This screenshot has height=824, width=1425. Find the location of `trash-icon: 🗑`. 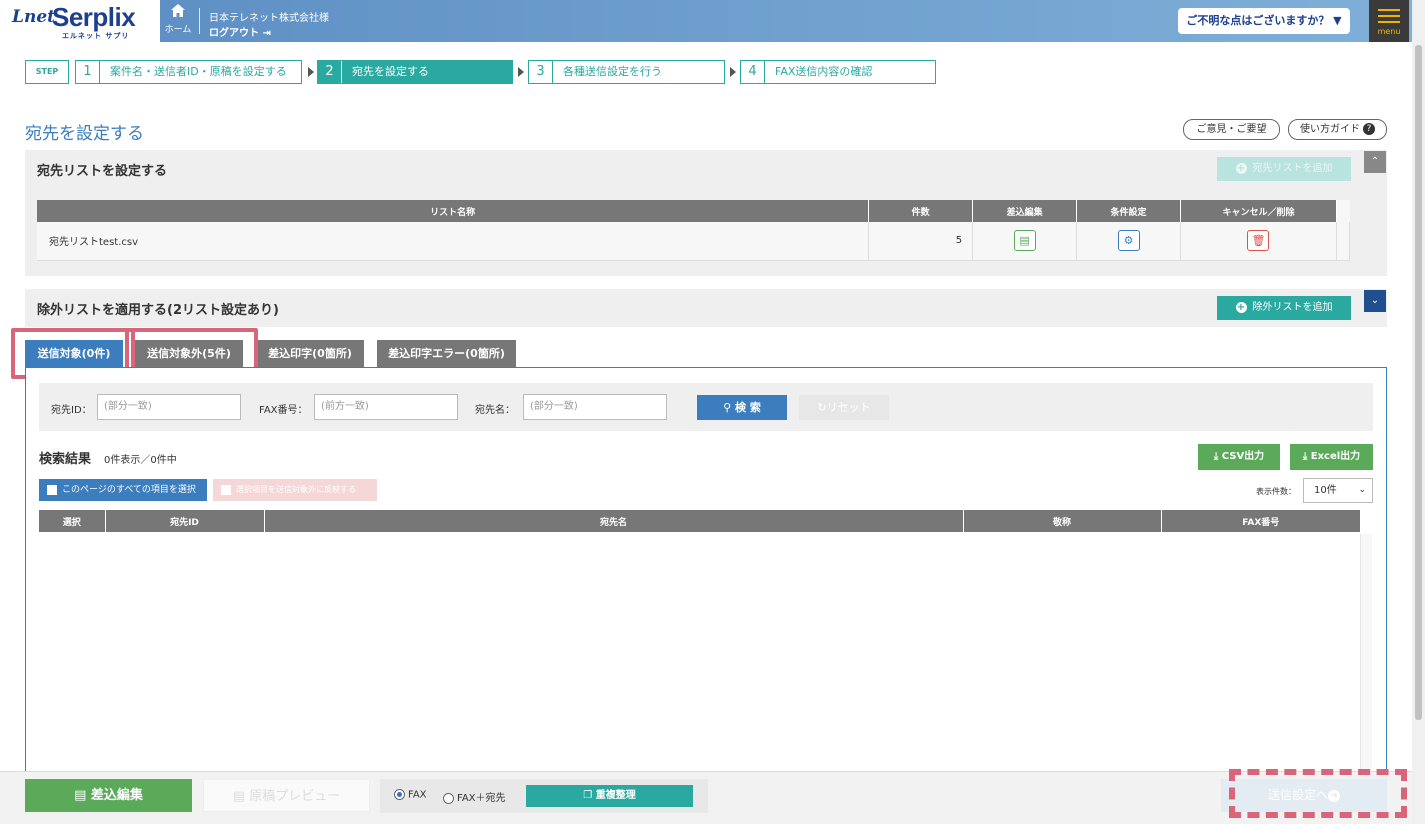

trash-icon: 🗑 is located at coordinates (1258, 241).